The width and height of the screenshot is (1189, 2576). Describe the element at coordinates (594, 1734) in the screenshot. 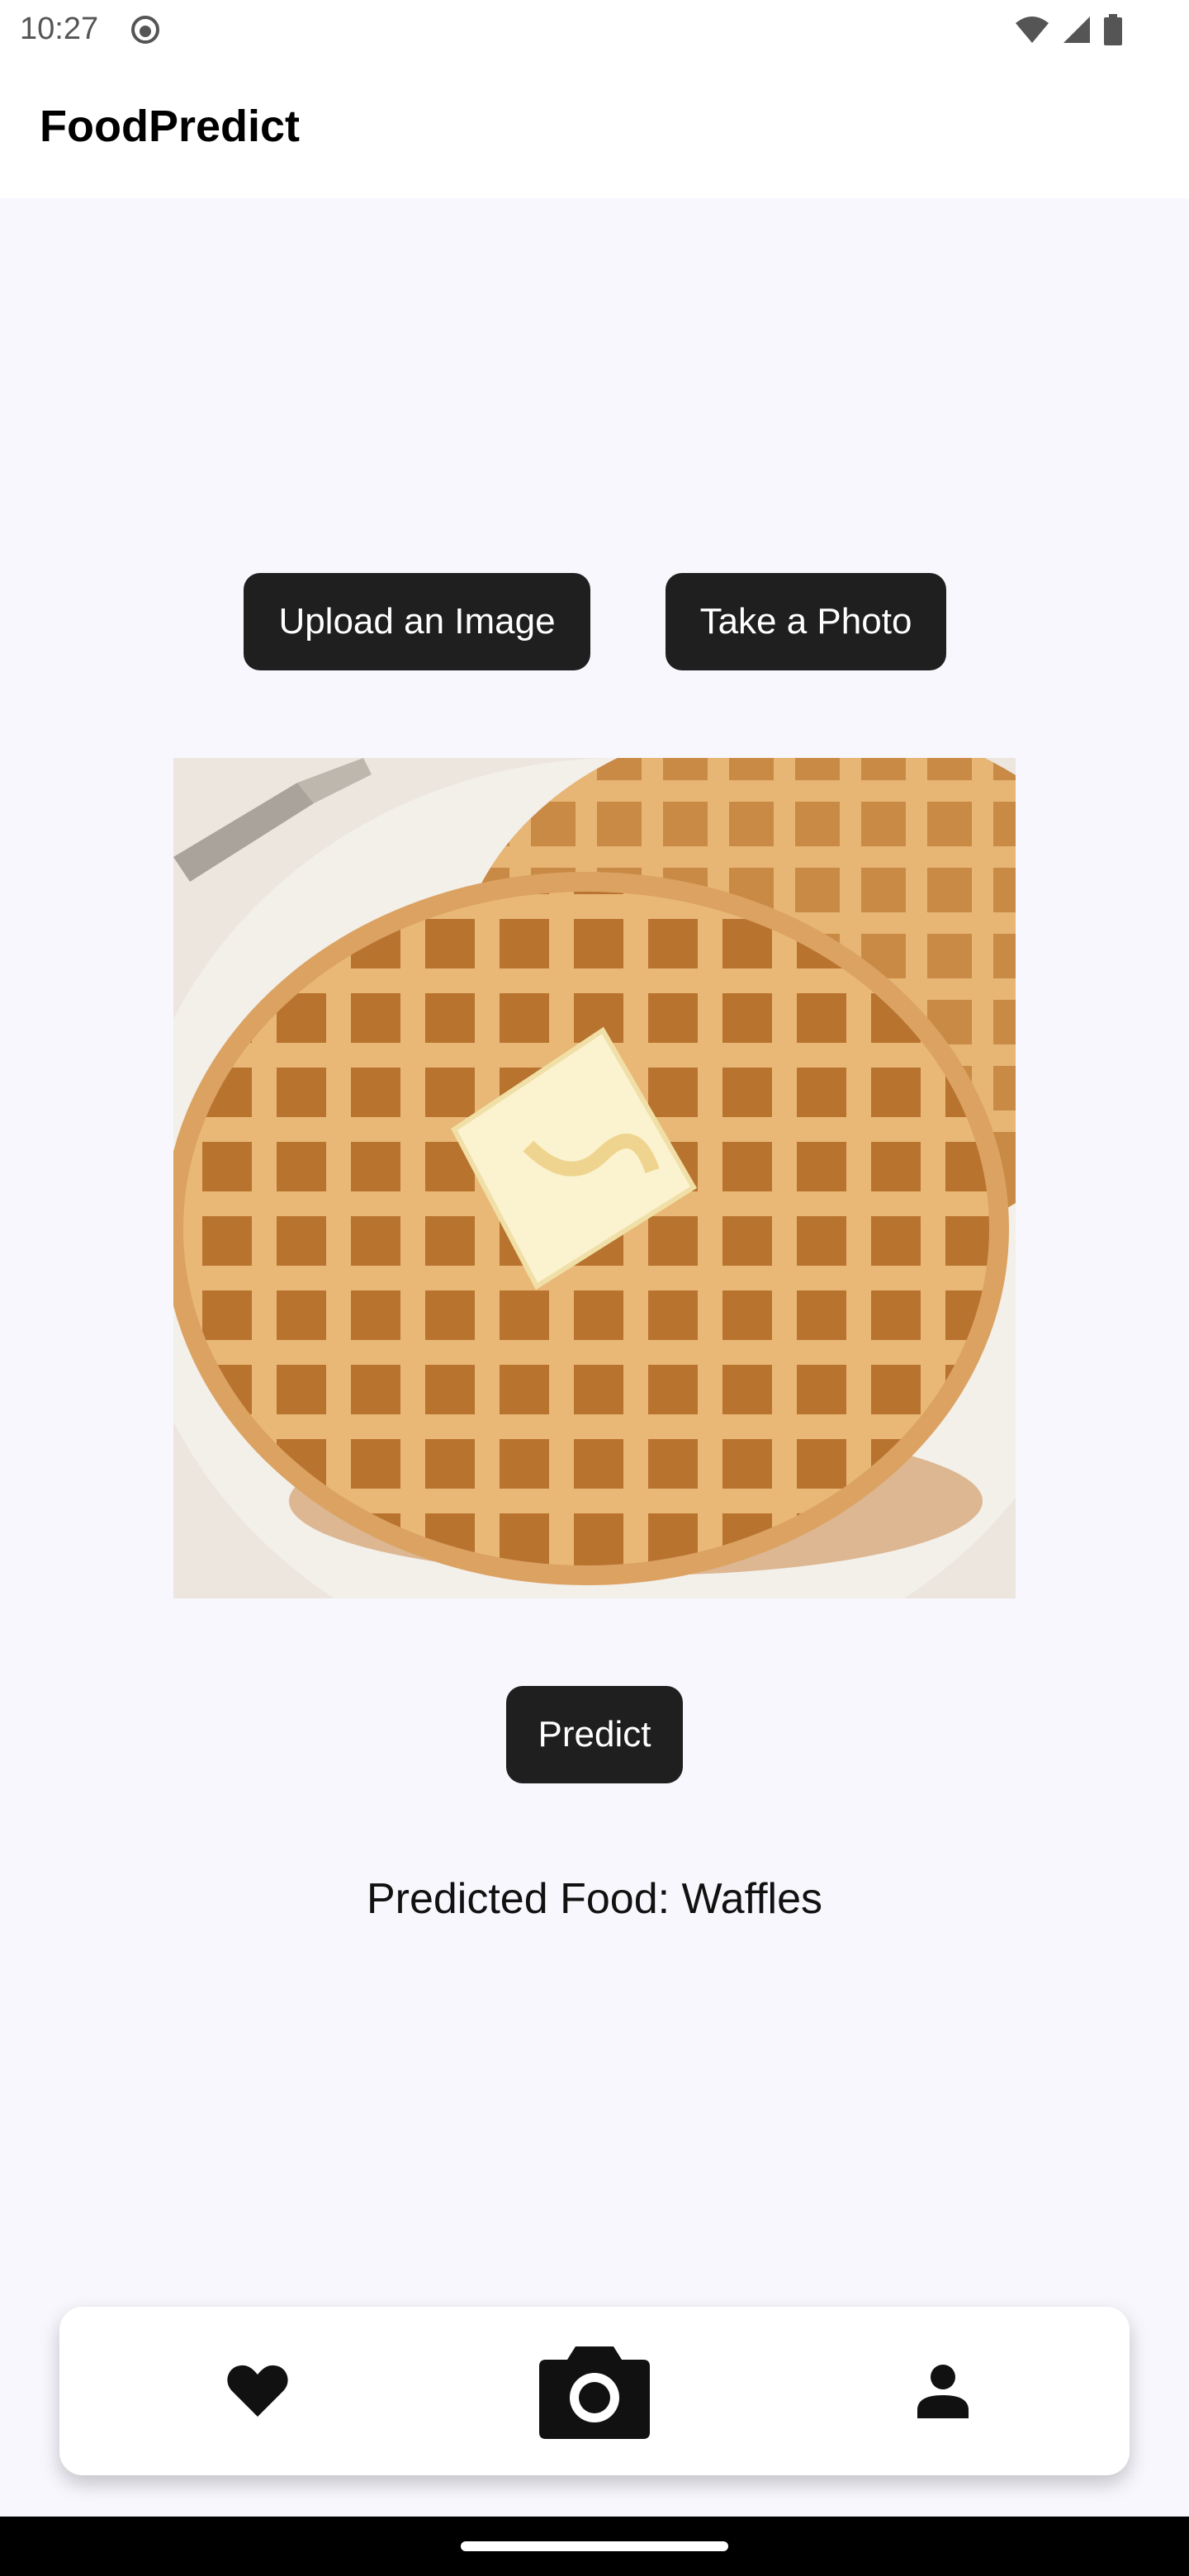

I see `predict-button: Predict` at that location.